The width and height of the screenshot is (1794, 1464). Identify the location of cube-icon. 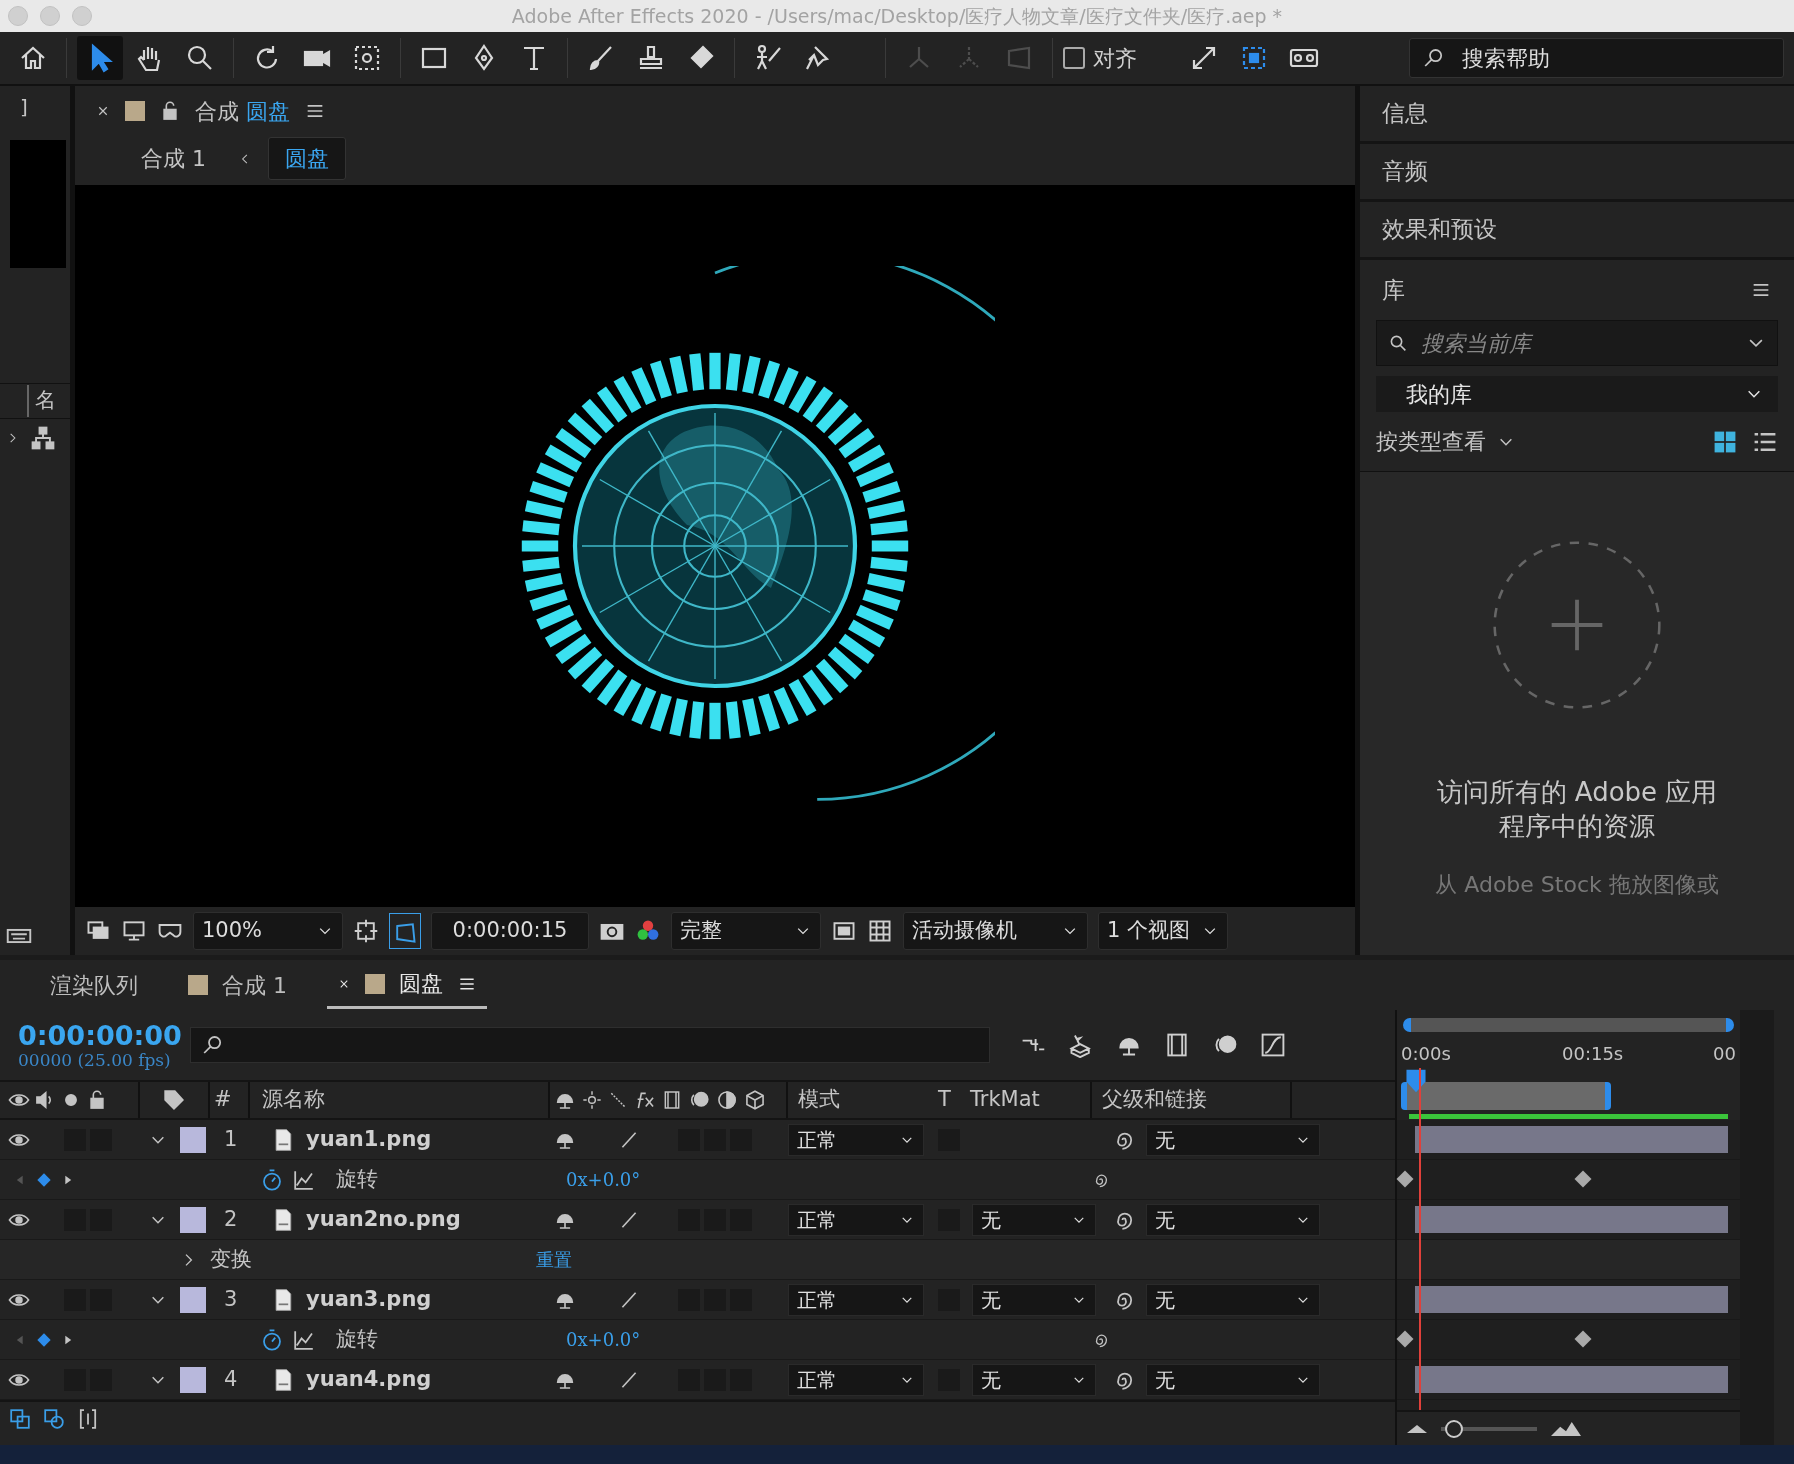
(755, 1100).